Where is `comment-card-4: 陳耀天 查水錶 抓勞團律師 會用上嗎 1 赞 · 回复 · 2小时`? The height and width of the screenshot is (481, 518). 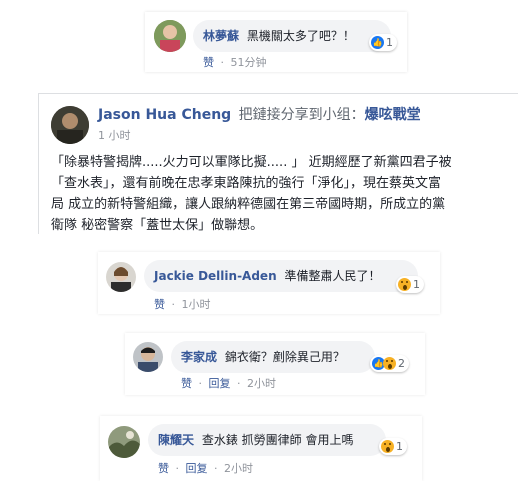
comment-card-4: 陳耀天 查水錶 抓勞團律師 會用上嗎 1 赞 · 回复 · 2小时 is located at coordinates (261, 448).